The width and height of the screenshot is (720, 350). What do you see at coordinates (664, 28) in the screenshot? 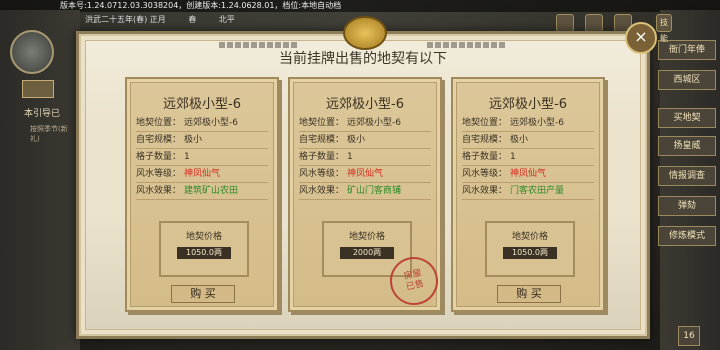
I see `skill-button: 技能` at bounding box center [664, 28].